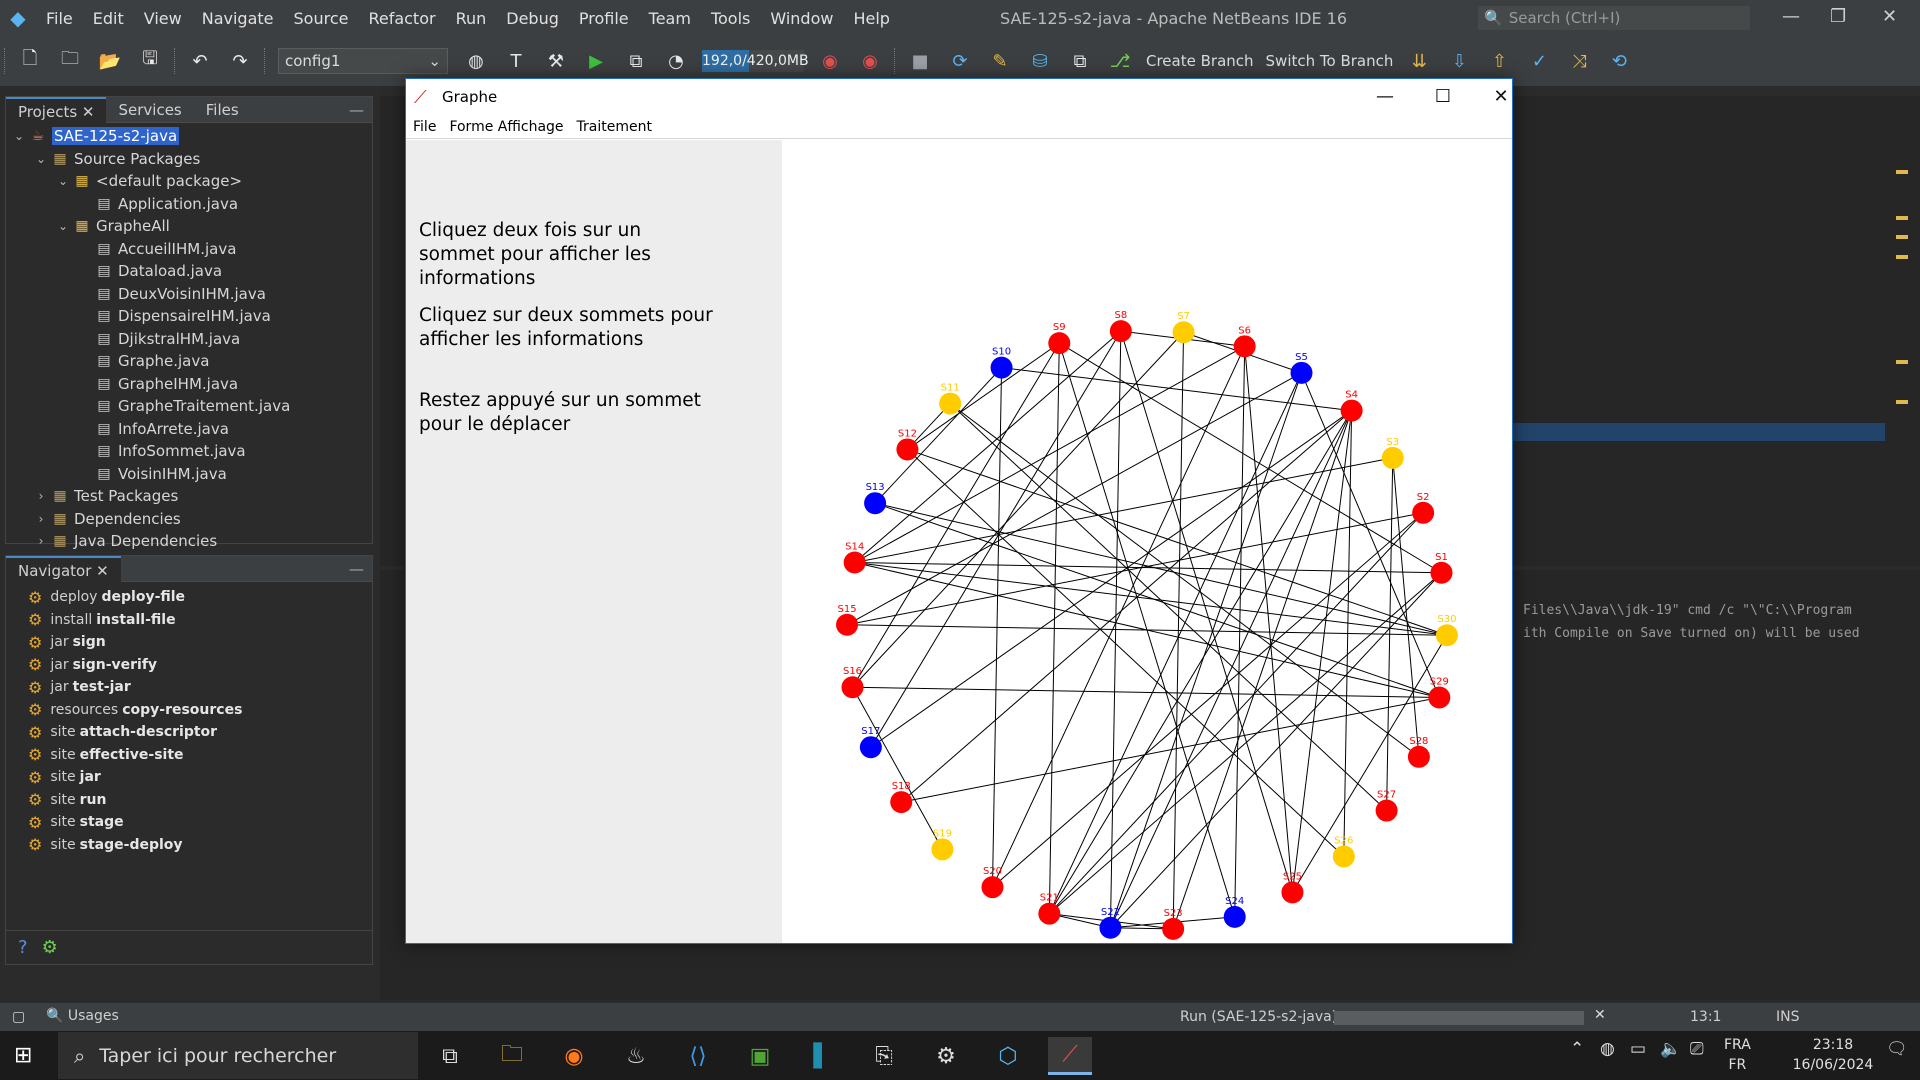 Image resolution: width=1920 pixels, height=1080 pixels. I want to click on vscode-icon: ⟨⟩, so click(698, 1056).